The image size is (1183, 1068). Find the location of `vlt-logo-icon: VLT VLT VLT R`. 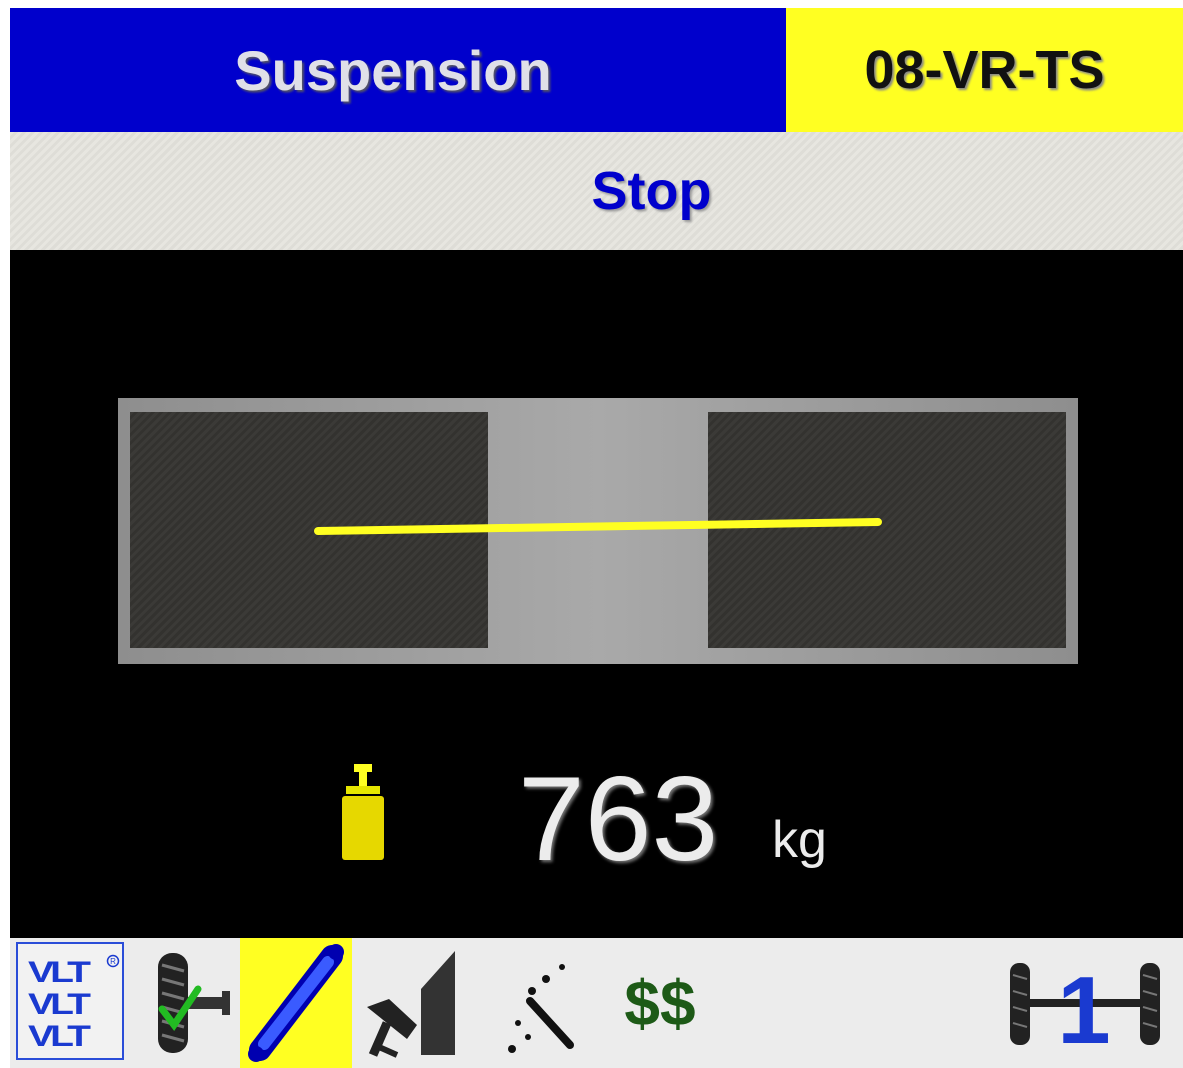

vlt-logo-icon: VLT VLT VLT R is located at coordinates (70, 1001).